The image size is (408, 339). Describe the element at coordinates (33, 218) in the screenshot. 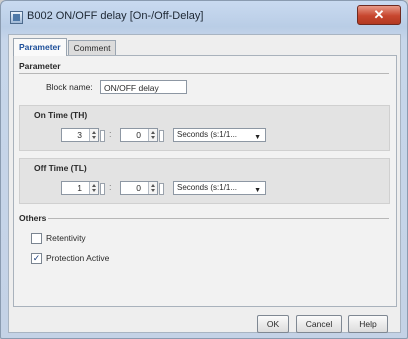

I see `others-section-label: Others` at that location.